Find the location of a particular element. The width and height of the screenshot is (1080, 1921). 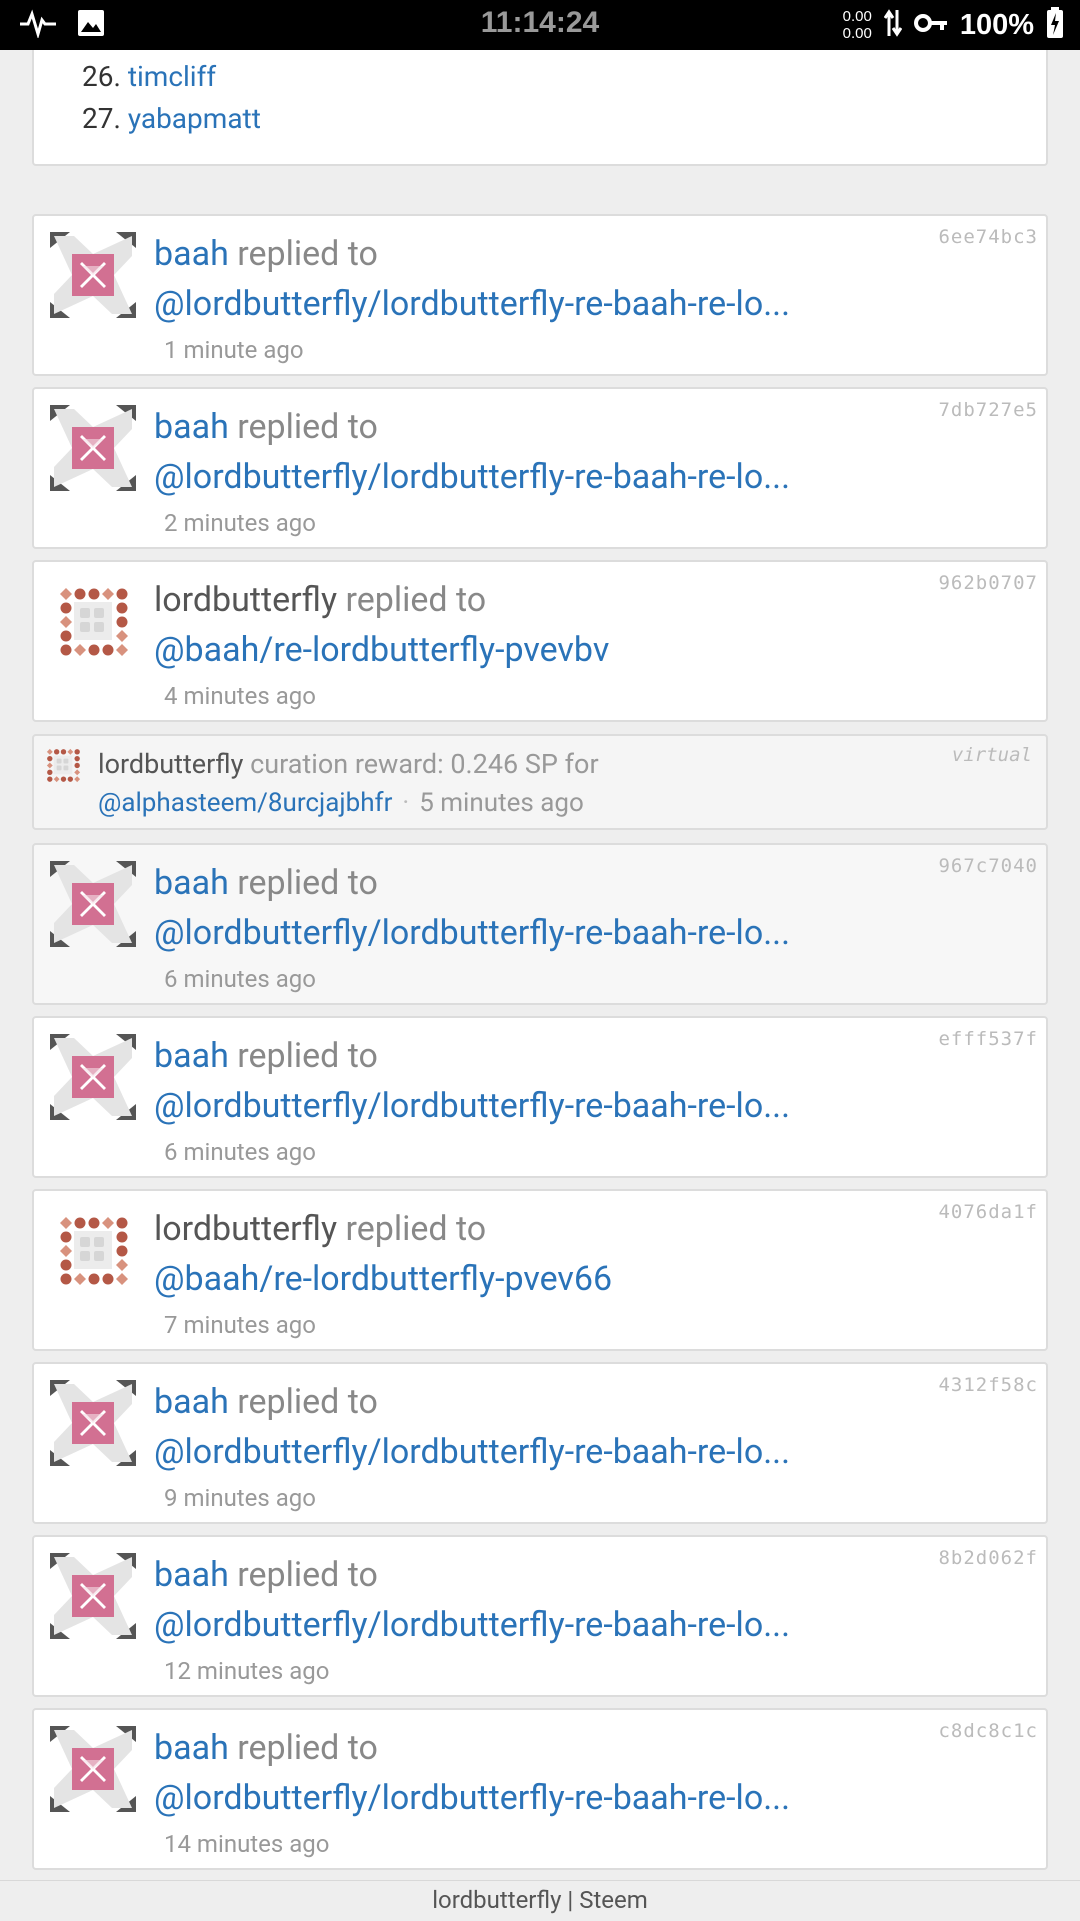

timestamp: 14 minutes ago is located at coordinates (247, 1844).